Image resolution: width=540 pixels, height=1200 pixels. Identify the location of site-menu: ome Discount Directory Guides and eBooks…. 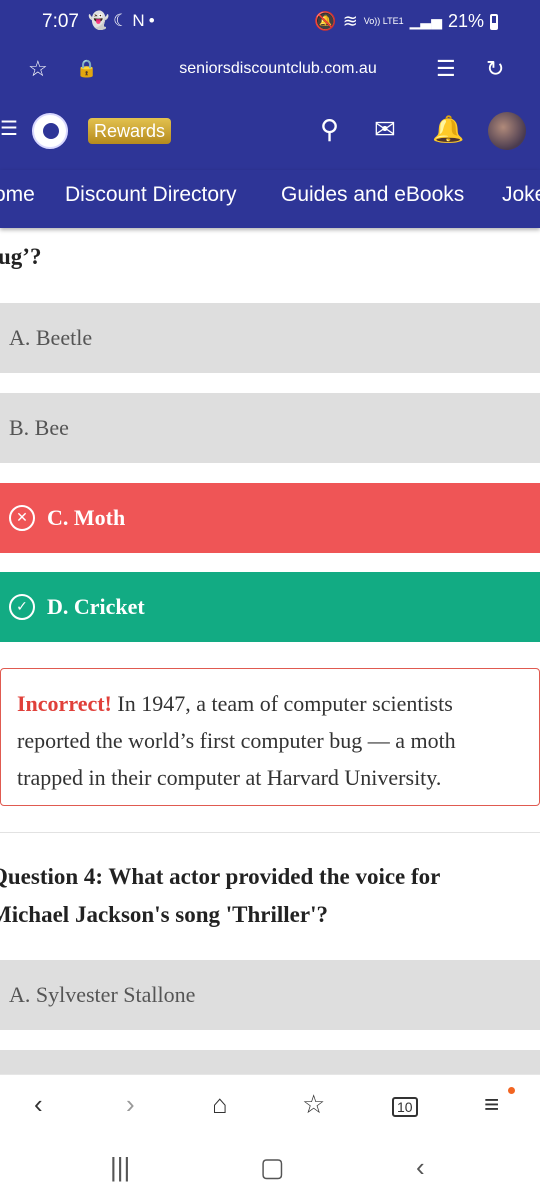
(270, 199).